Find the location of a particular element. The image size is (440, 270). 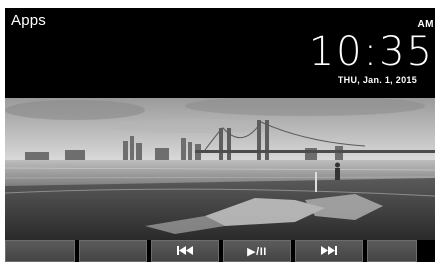

previous-track-button is located at coordinates (185, 251).